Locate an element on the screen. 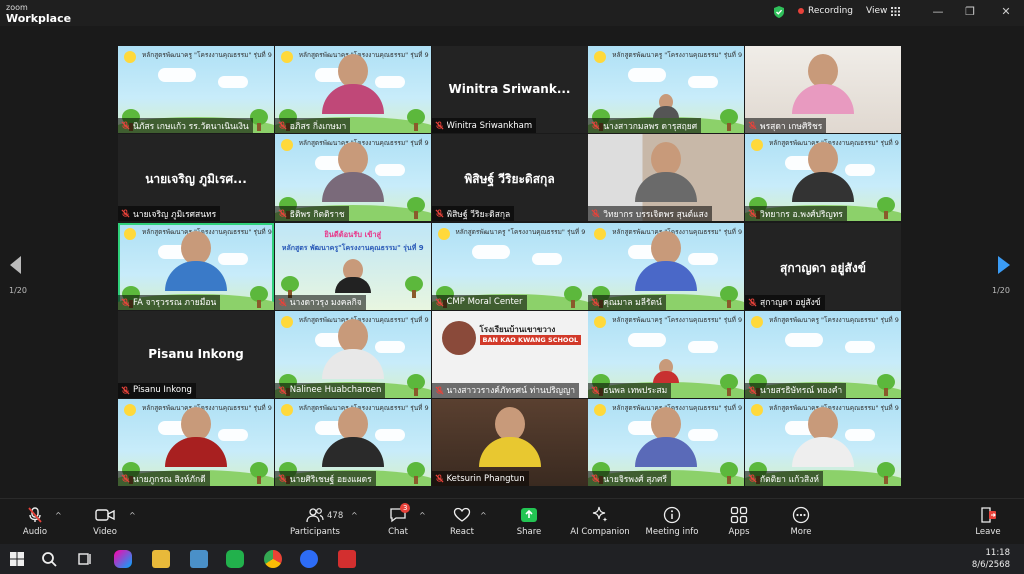  leave-button: Leave is located at coordinates (988, 521).